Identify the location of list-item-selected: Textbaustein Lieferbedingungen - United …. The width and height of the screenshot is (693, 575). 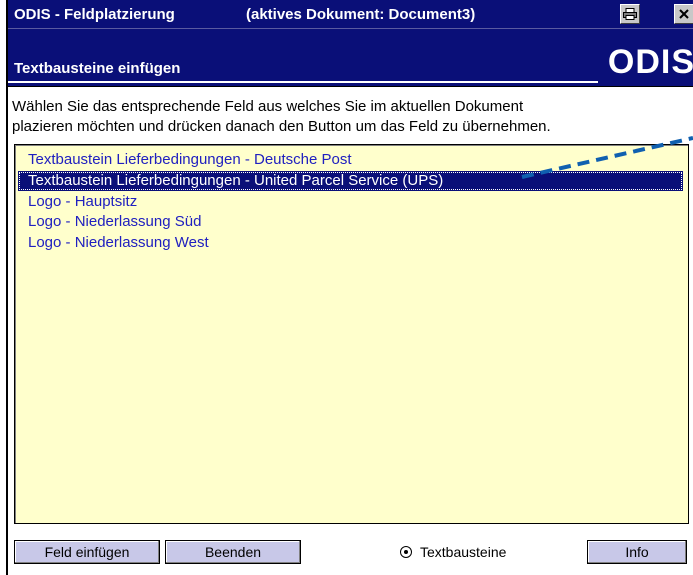
(350, 181).